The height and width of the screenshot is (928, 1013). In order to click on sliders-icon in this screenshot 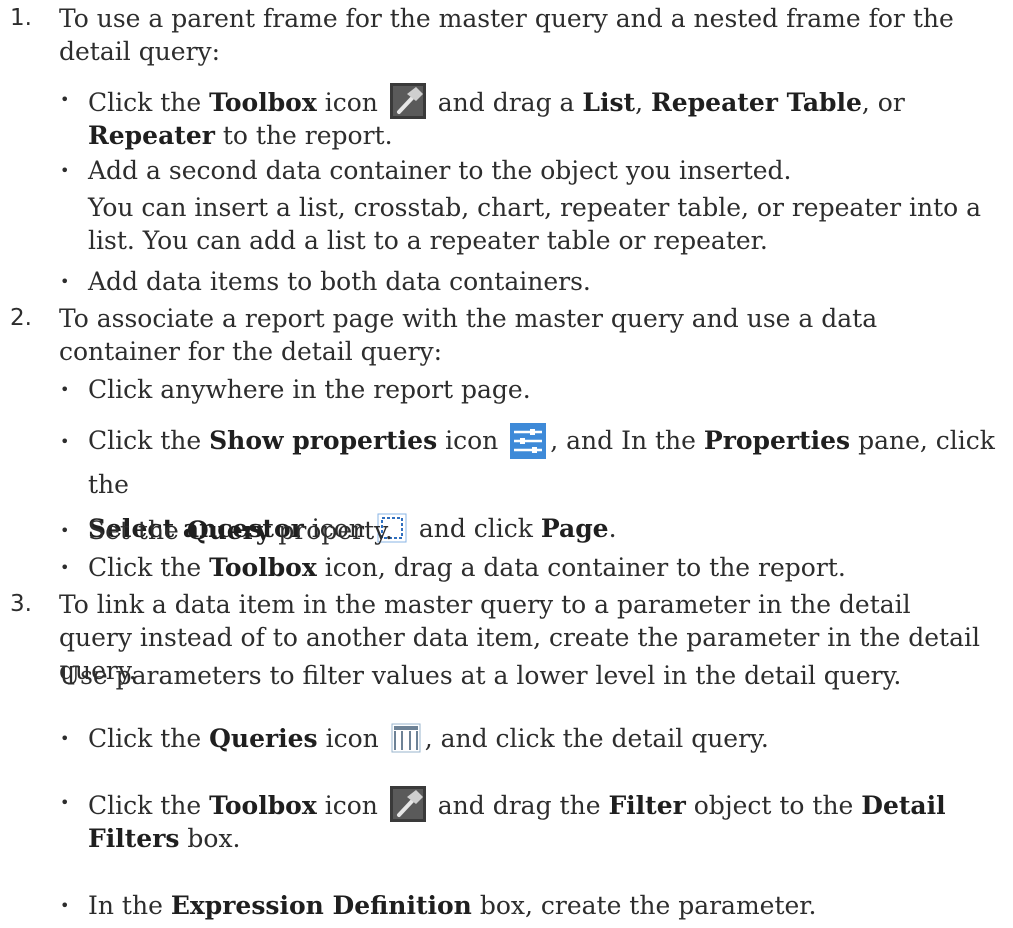, I will do `click(528, 441)`.